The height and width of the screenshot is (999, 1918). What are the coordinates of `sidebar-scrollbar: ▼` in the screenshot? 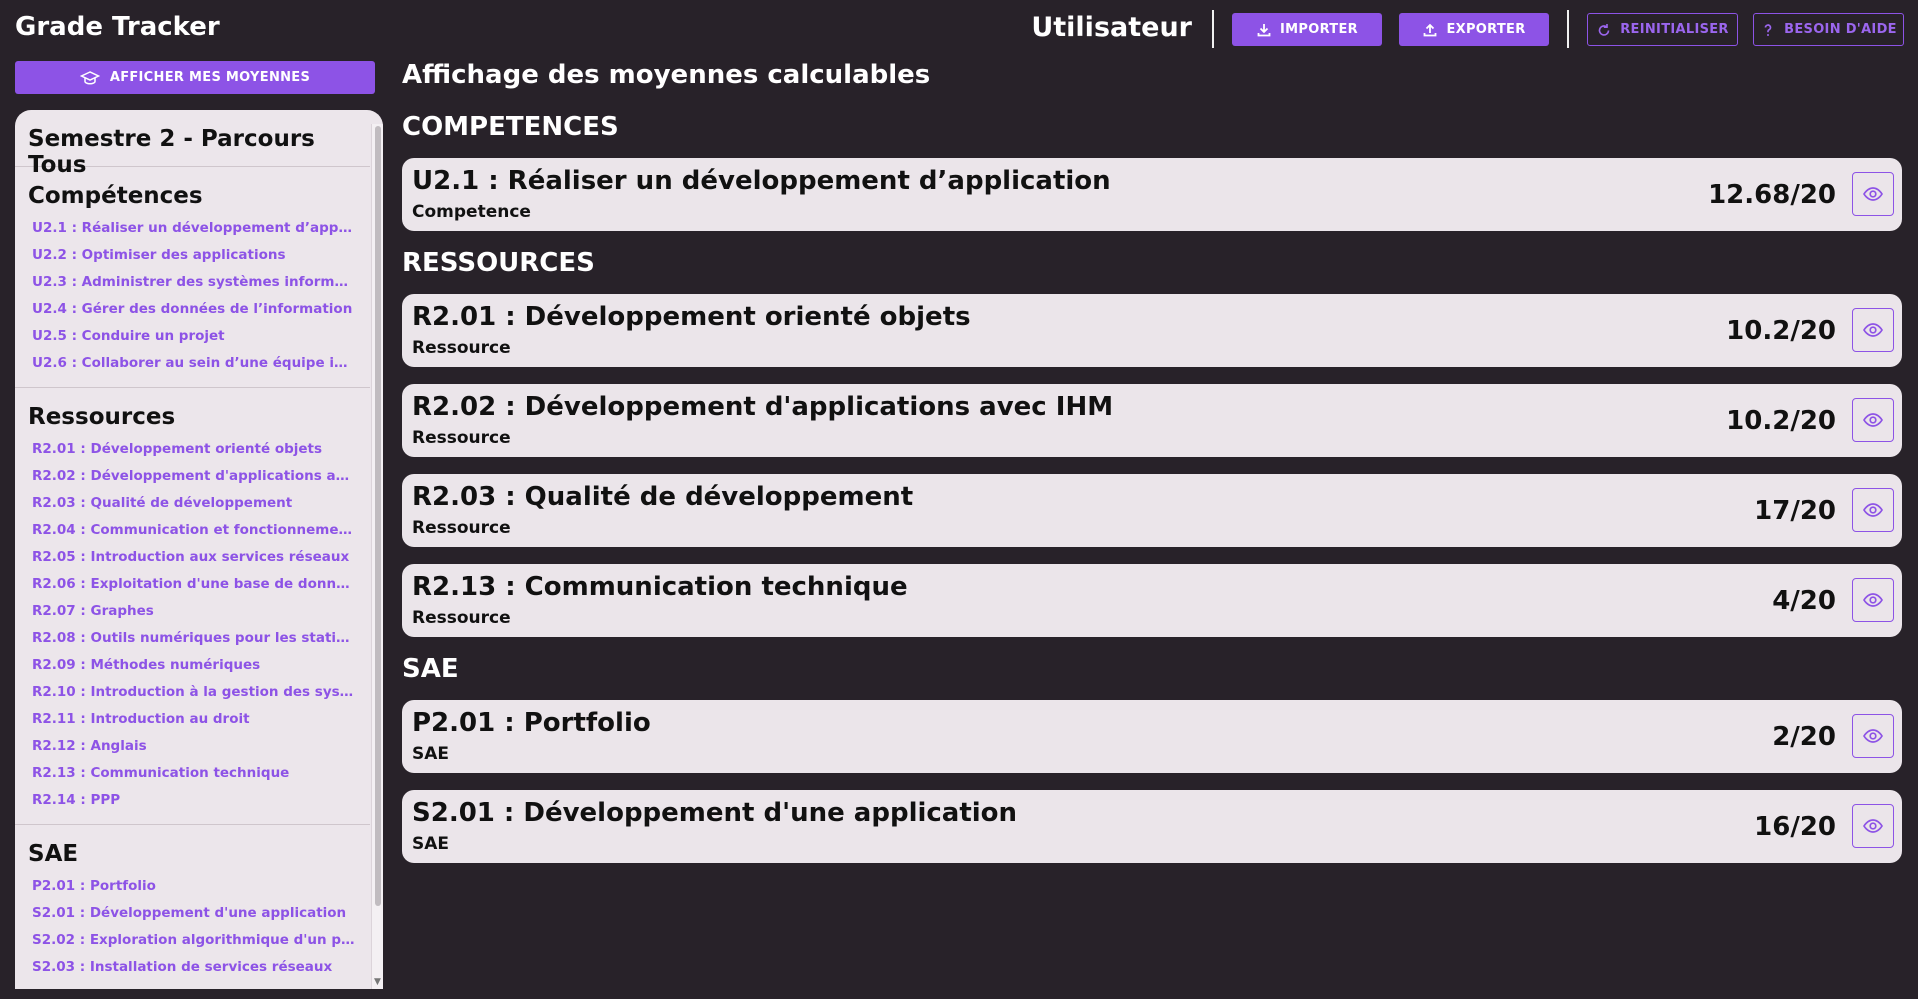 It's located at (377, 556).